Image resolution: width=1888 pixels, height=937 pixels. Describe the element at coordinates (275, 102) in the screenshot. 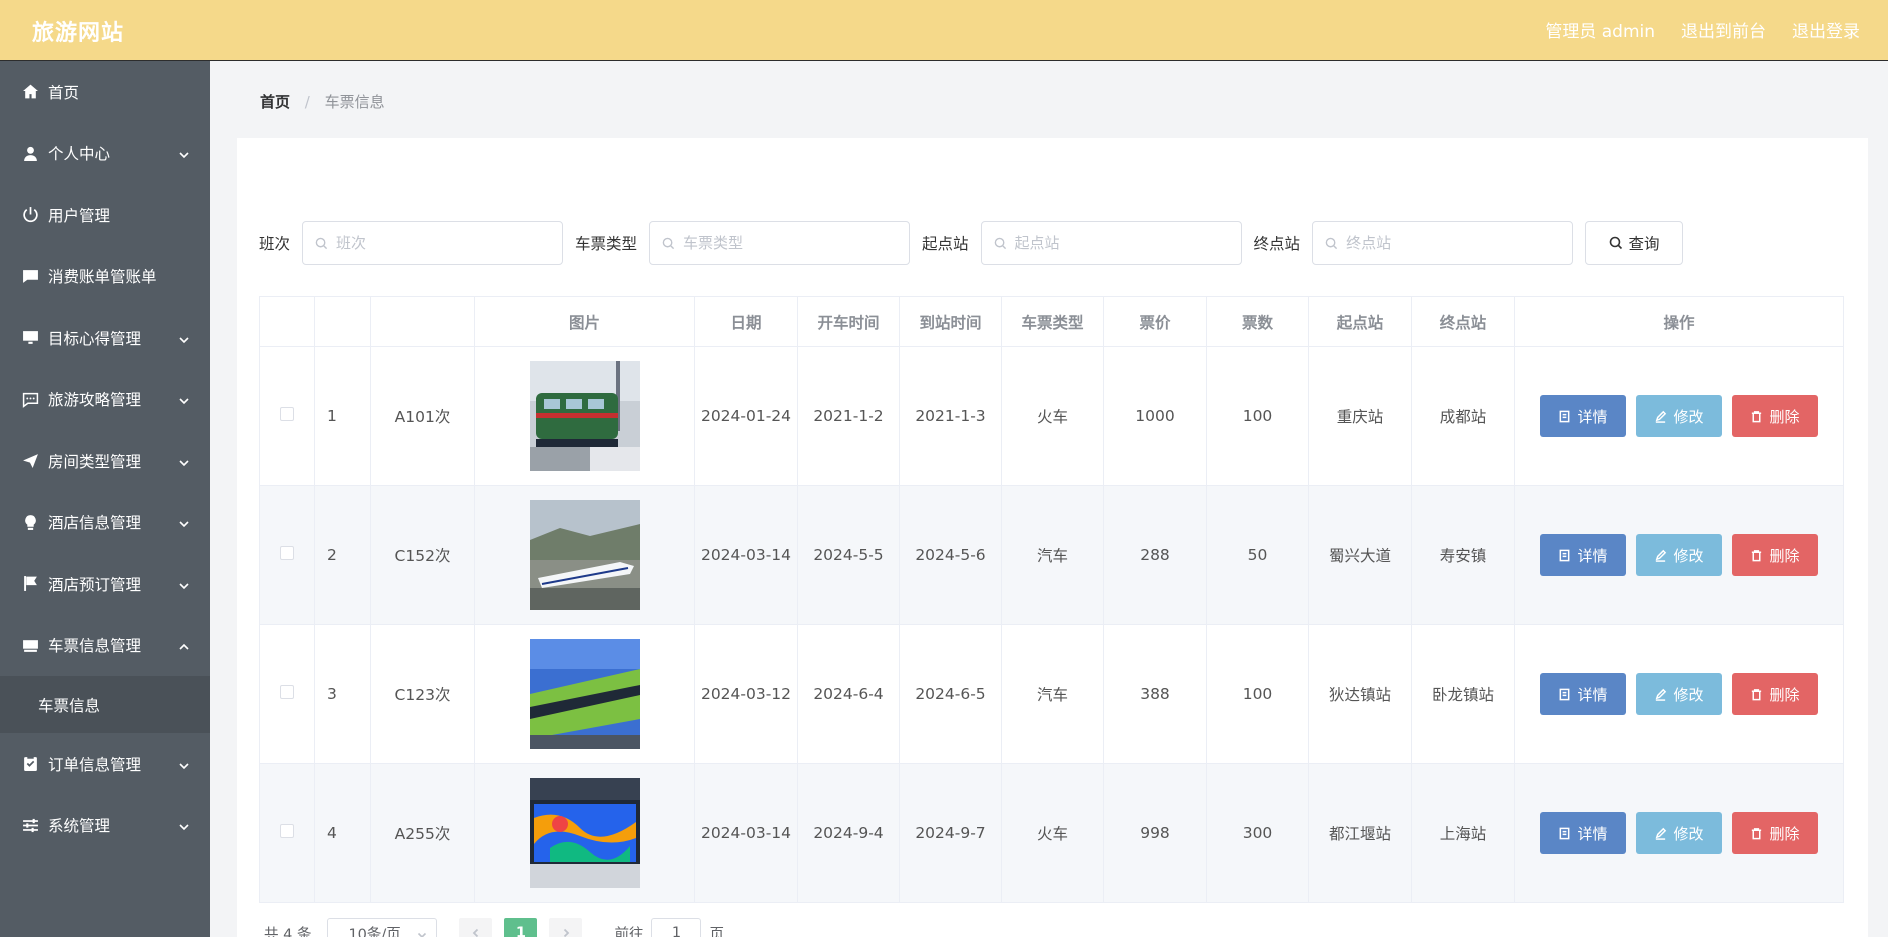

I see `breadcrumb-home: 首页` at that location.